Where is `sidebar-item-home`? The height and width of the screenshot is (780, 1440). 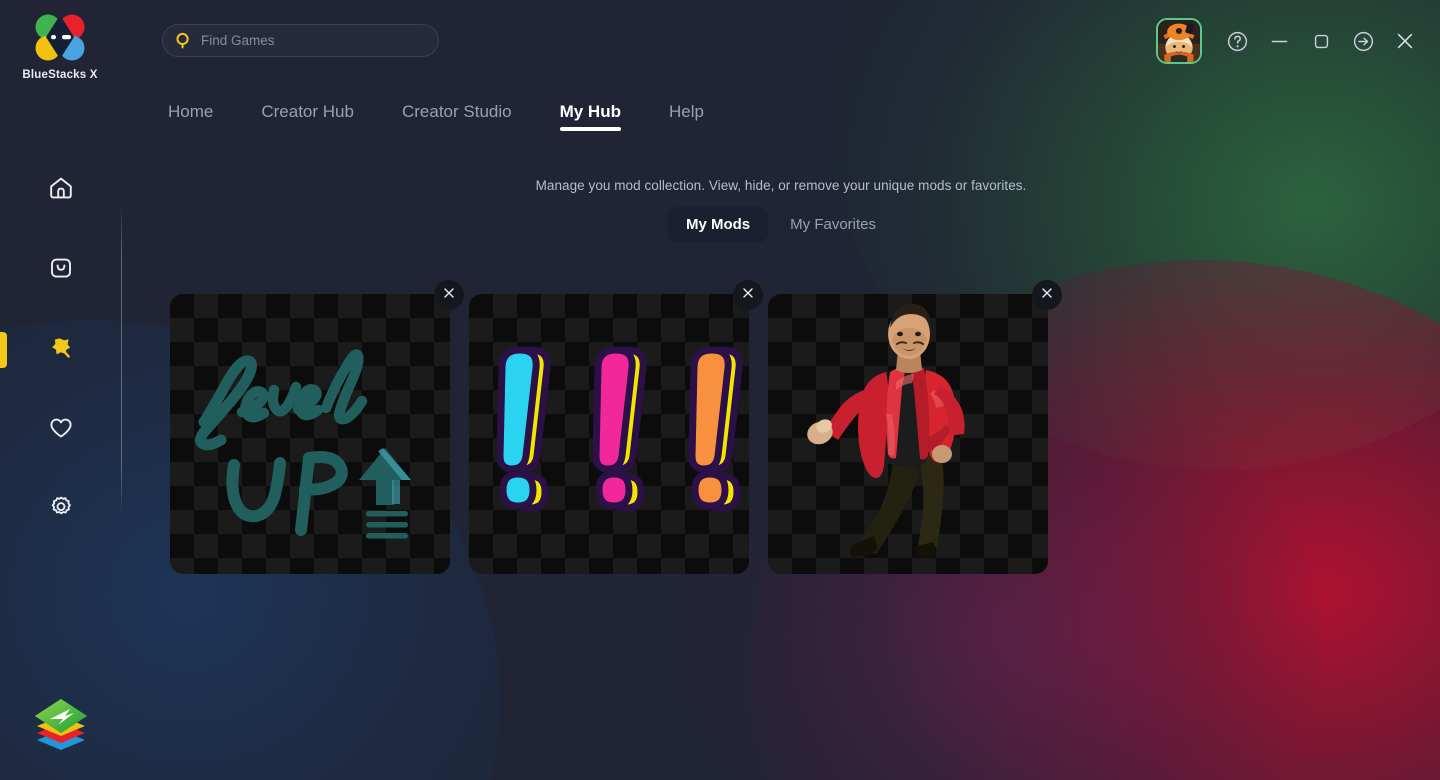 sidebar-item-home is located at coordinates (61, 190).